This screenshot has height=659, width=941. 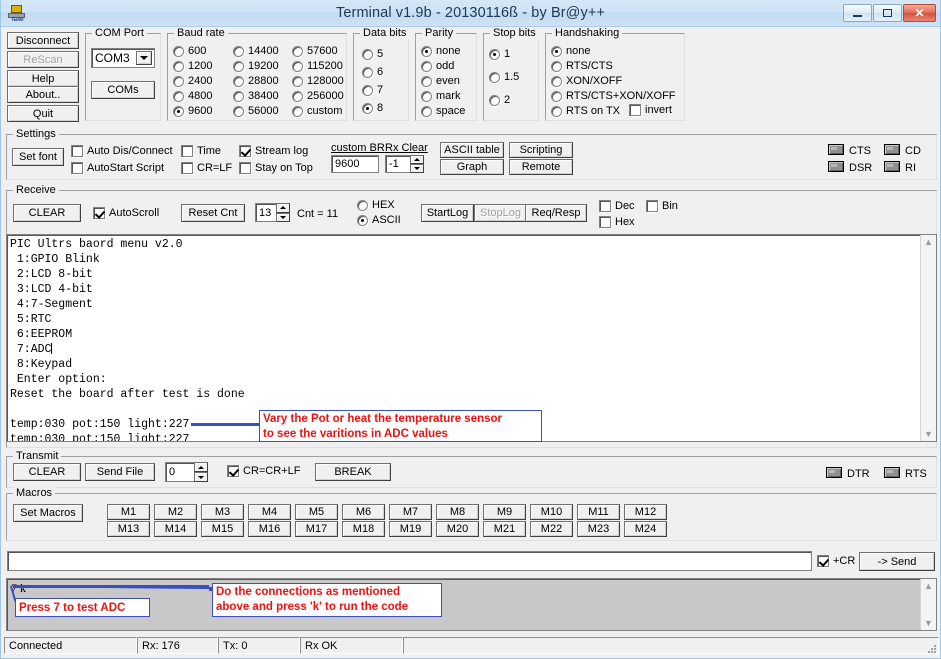 I want to click on rx-clear-stepper, so click(x=417, y=164).